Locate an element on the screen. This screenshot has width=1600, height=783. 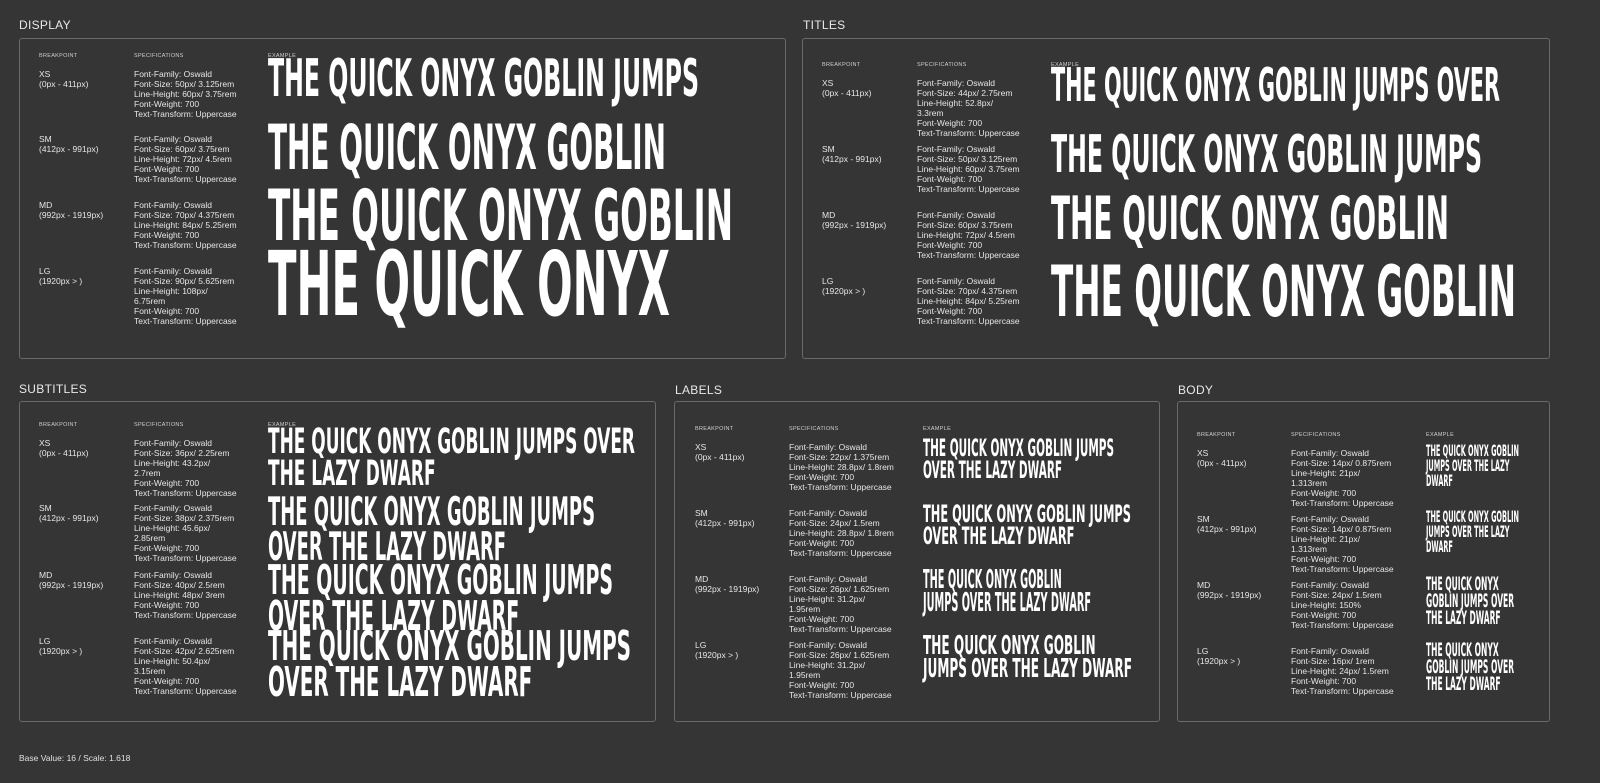
titles-xs-spec-line: Font-Size: 44px/ 2.75rem is located at coordinates (965, 93).